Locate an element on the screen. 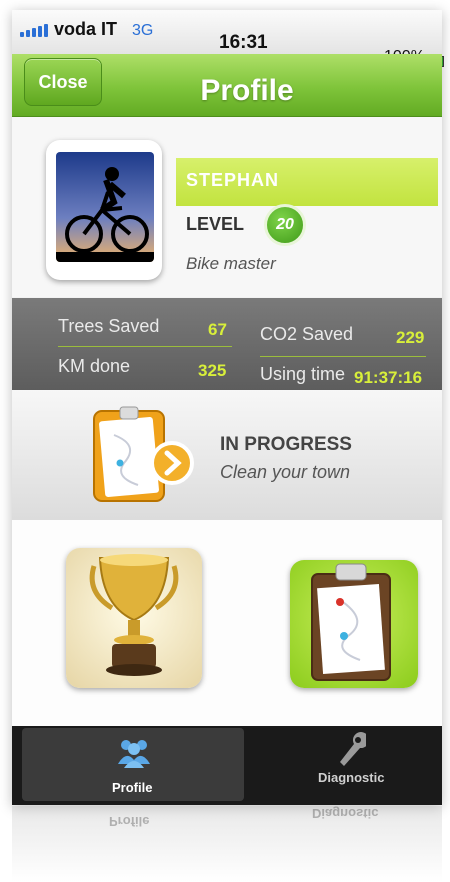 The height and width of the screenshot is (882, 450). co2-saved-label: CO2 Saved is located at coordinates (307, 334).